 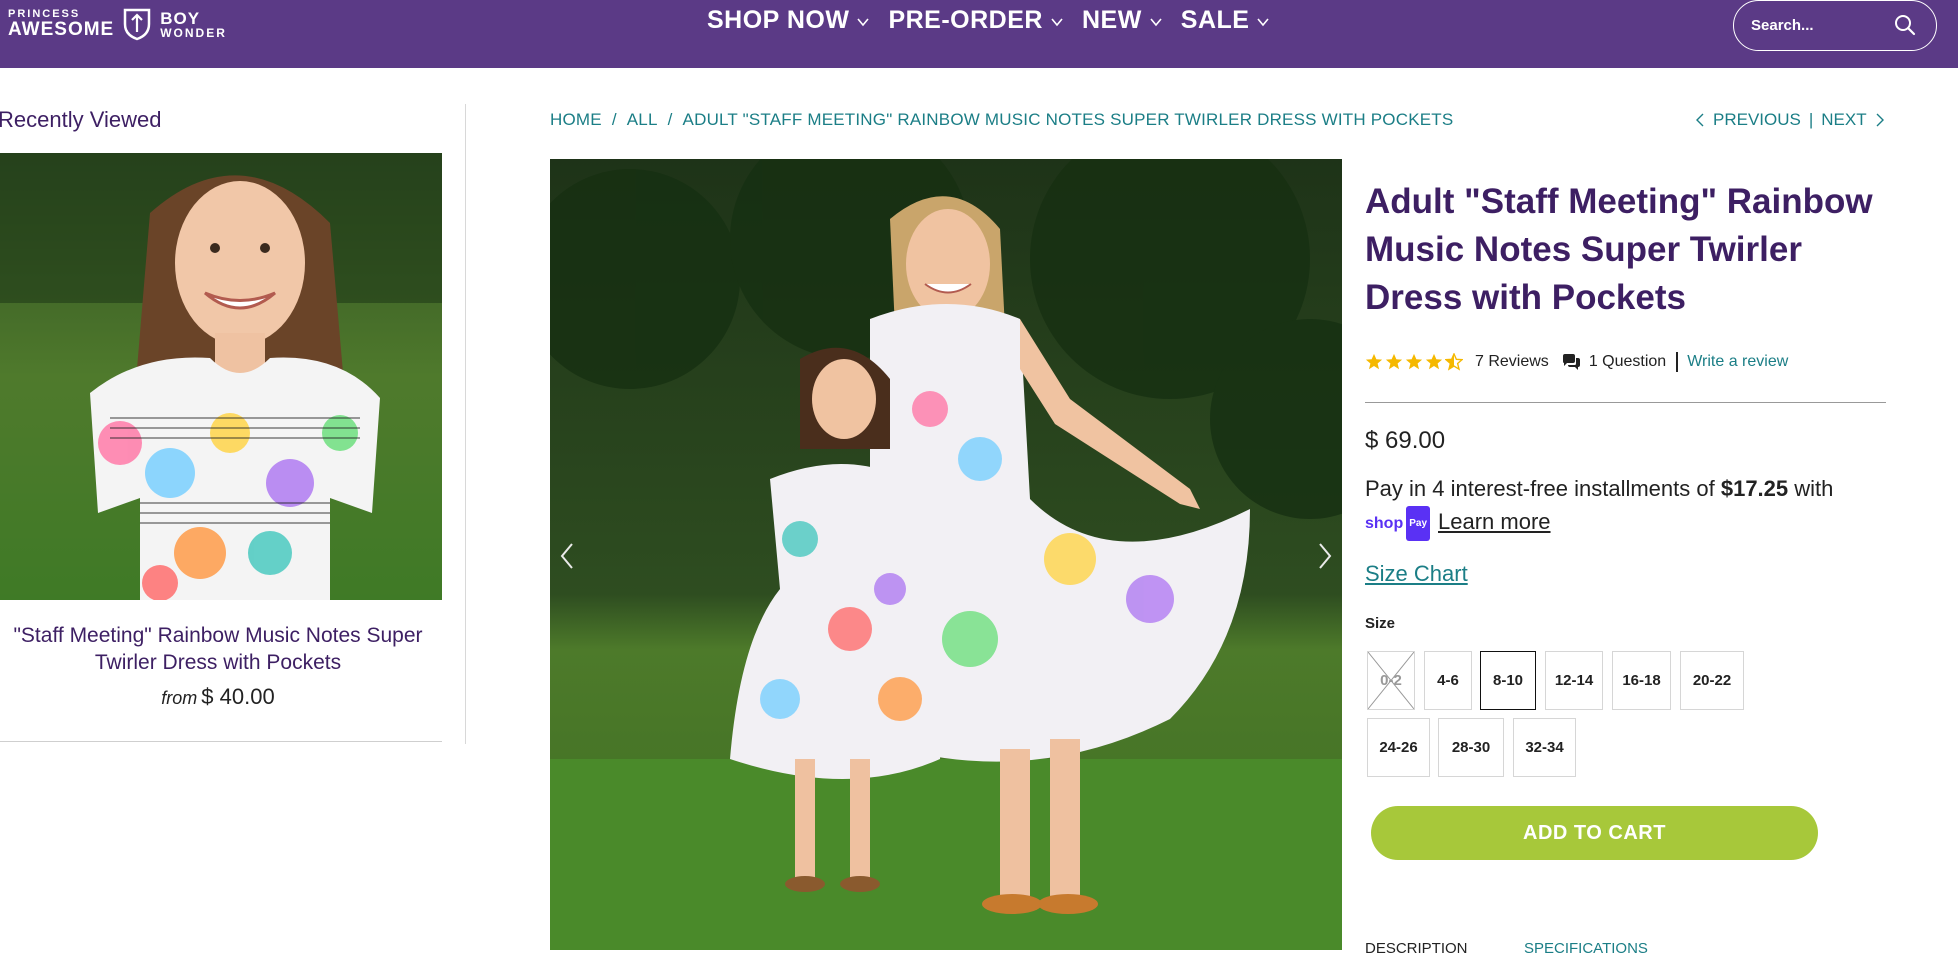 What do you see at coordinates (1737, 362) in the screenshot?
I see `write-review-link: Write a review` at bounding box center [1737, 362].